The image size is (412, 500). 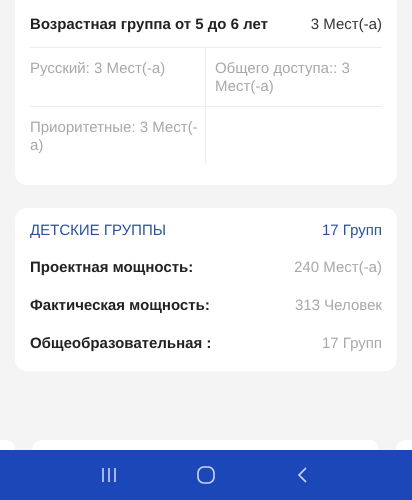 What do you see at coordinates (352, 344) in the screenshot?
I see `row-value: 17 Групп` at bounding box center [352, 344].